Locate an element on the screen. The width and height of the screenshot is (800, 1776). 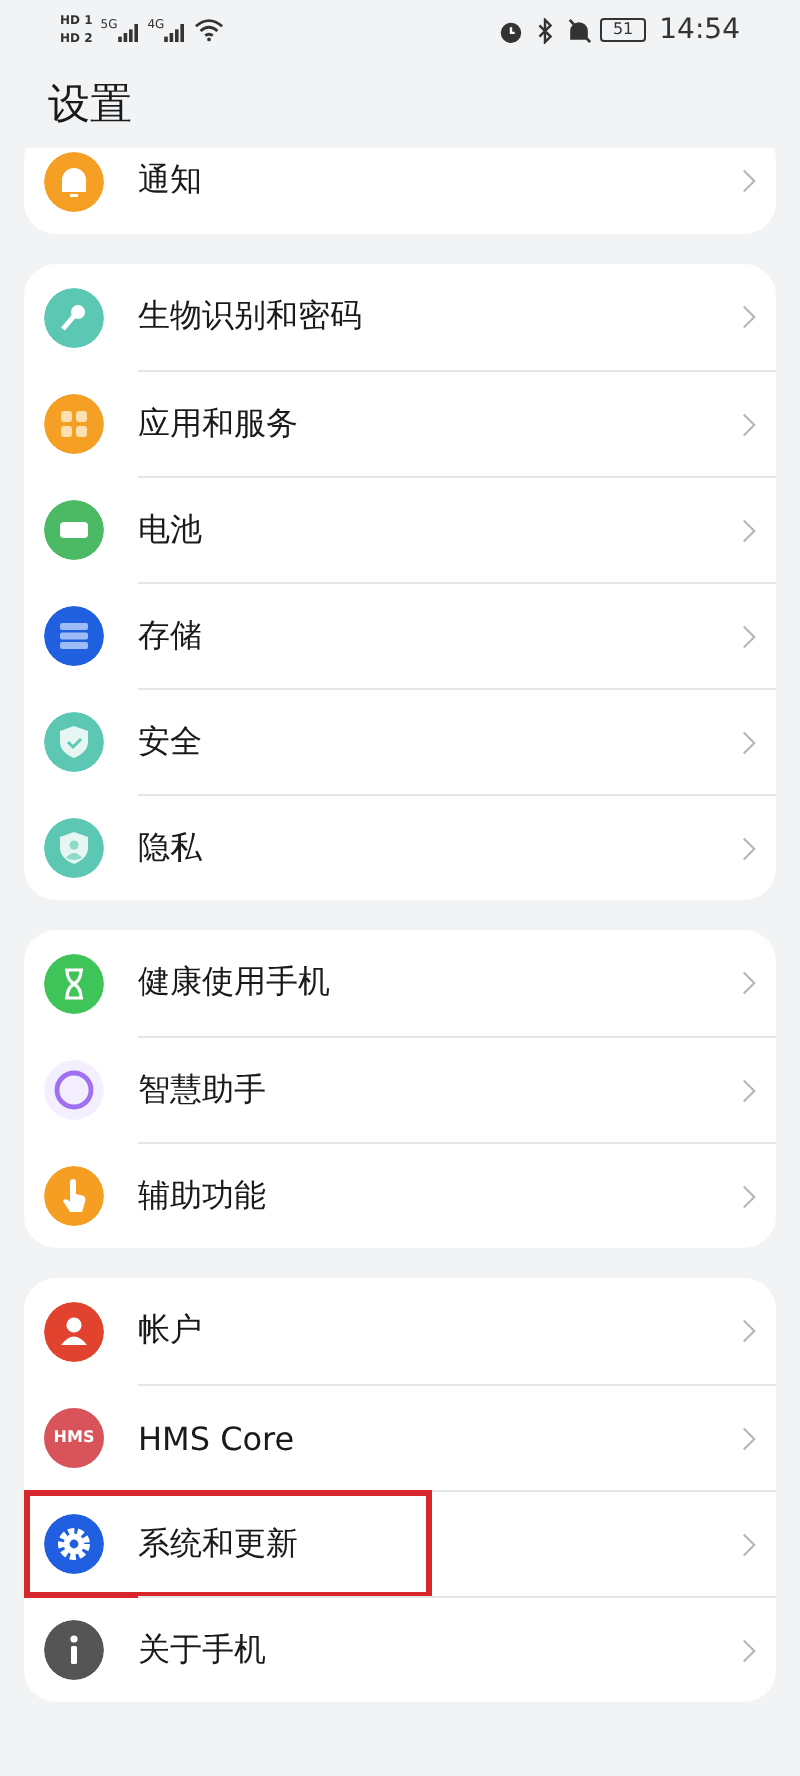
settings-item: 系统和更新 is located at coordinates (400, 1543).